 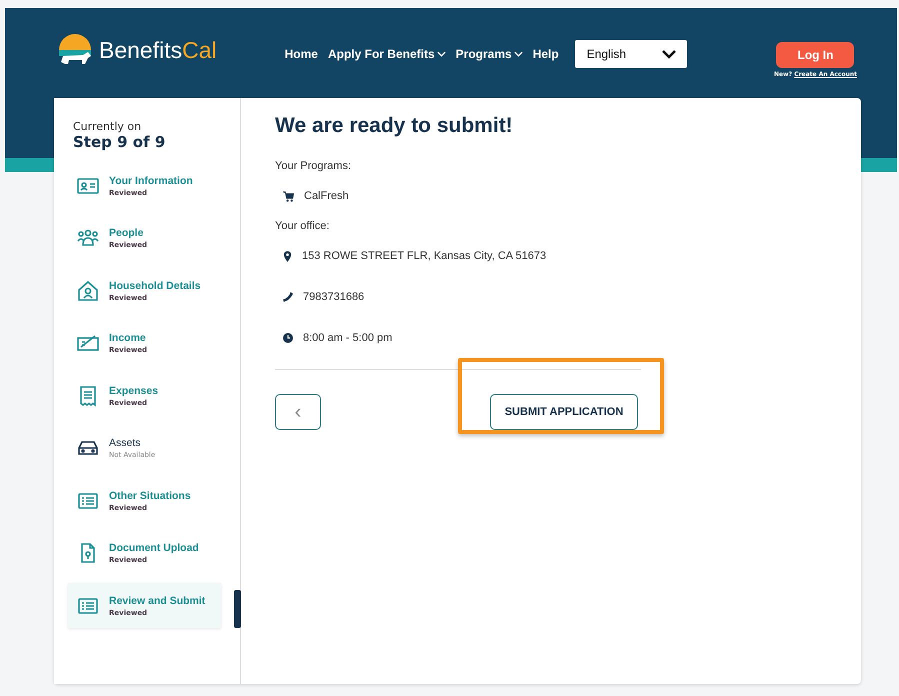 What do you see at coordinates (119, 142) in the screenshot?
I see `step-counter: Step 9 of 9` at bounding box center [119, 142].